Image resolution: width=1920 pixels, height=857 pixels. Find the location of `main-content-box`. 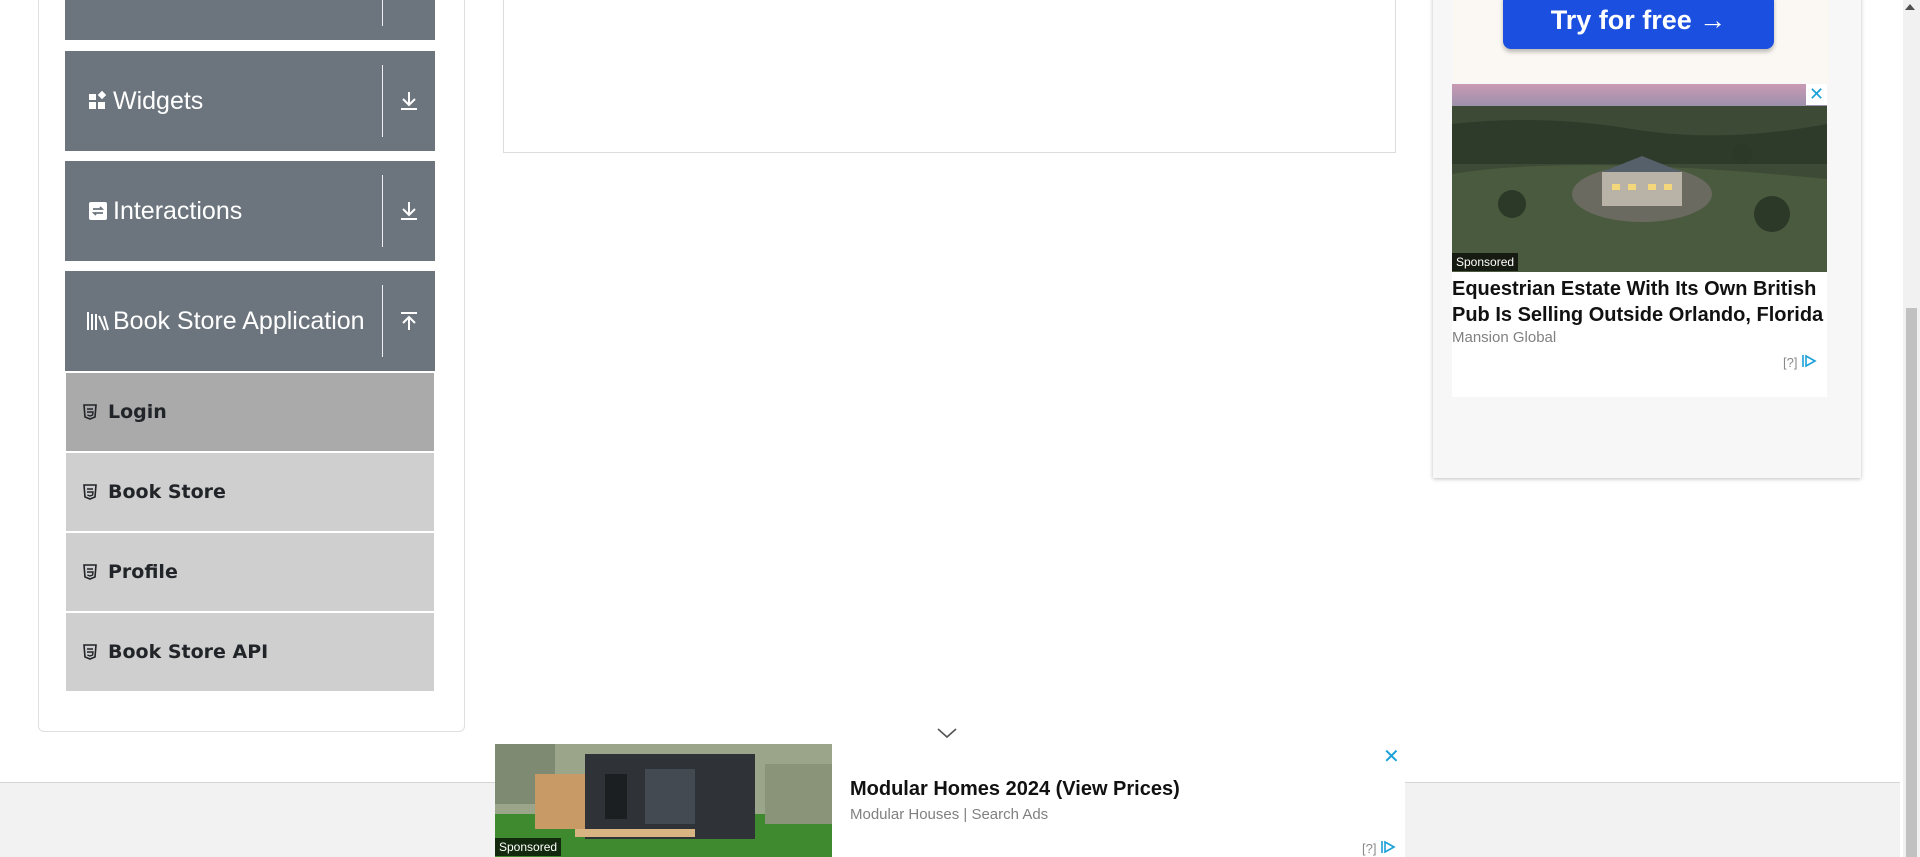

main-content-box is located at coordinates (949, 76).